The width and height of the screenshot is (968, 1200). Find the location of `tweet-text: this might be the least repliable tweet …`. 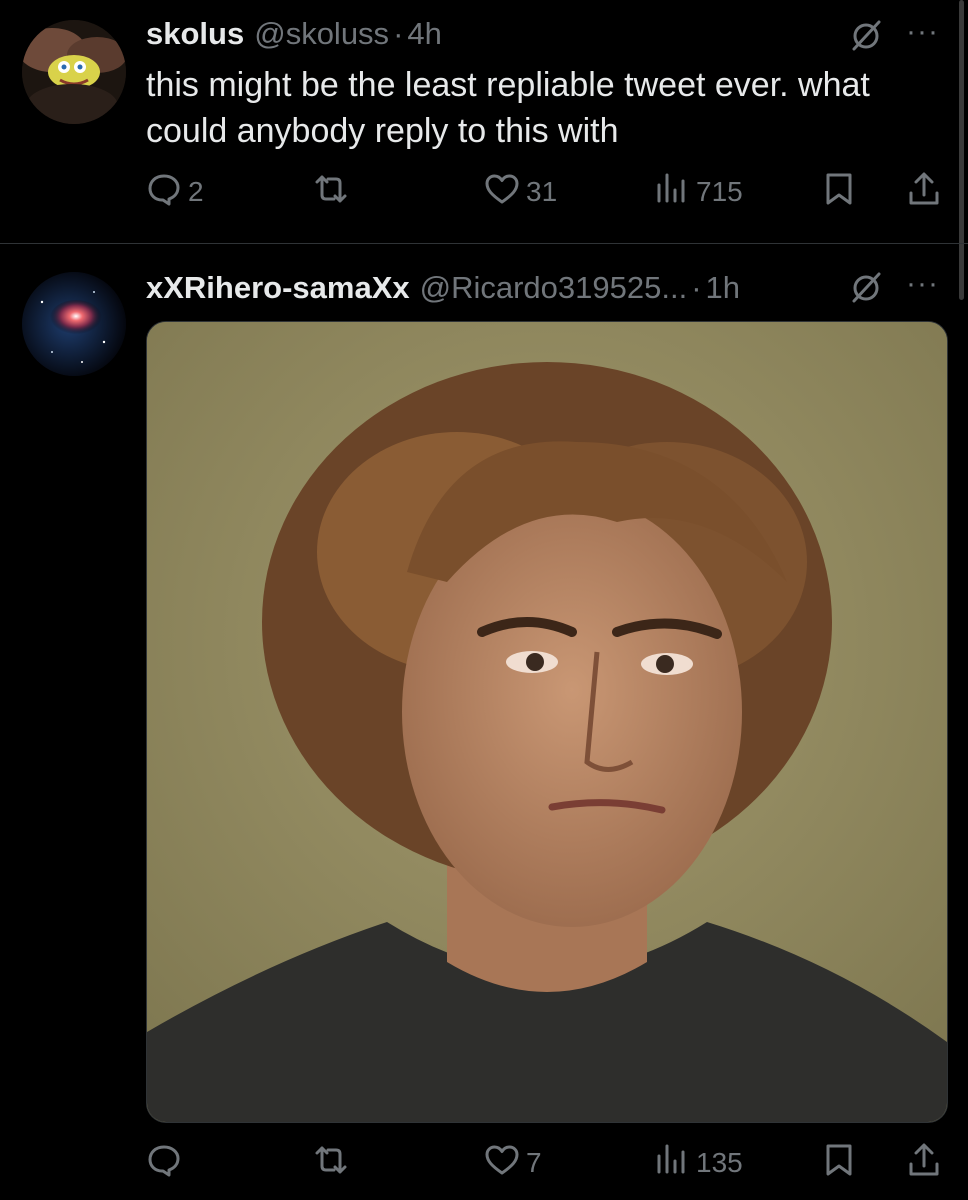

tweet-text: this might be the least repliable tweet … is located at coordinates (508, 108).